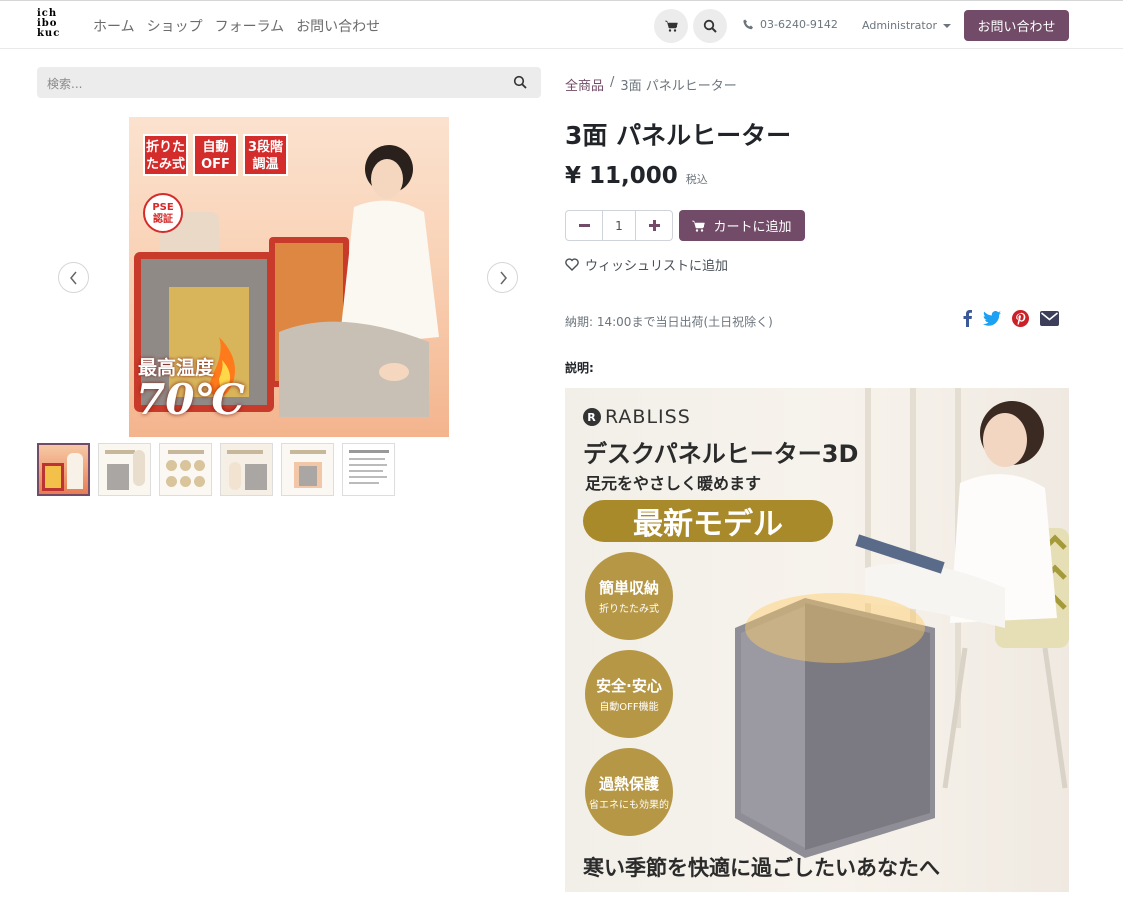 The width and height of the screenshot is (1123, 906). What do you see at coordinates (967, 318) in the screenshot?
I see `facebook-icon` at bounding box center [967, 318].